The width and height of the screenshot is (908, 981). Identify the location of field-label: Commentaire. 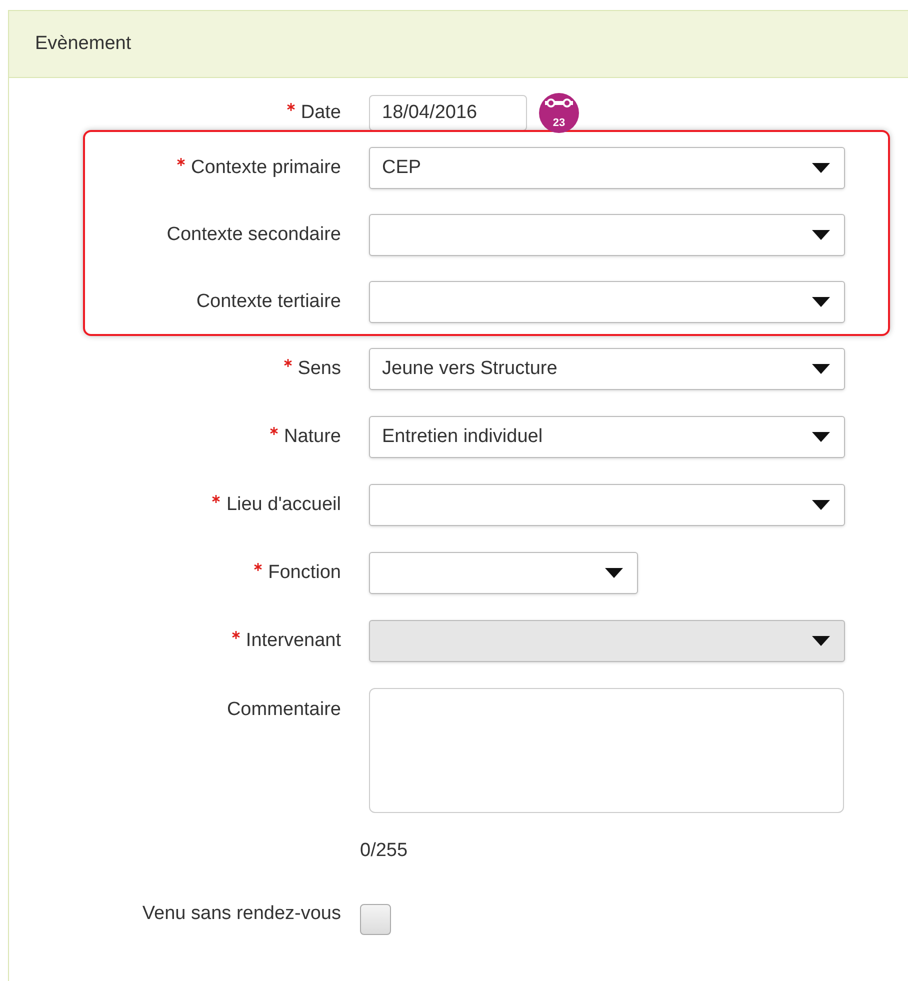
(283, 710).